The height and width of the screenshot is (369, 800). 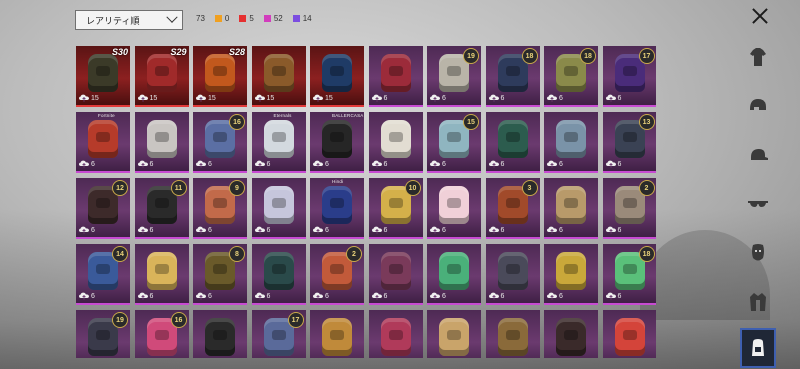 I want to click on cap-icon, so click(x=759, y=154).